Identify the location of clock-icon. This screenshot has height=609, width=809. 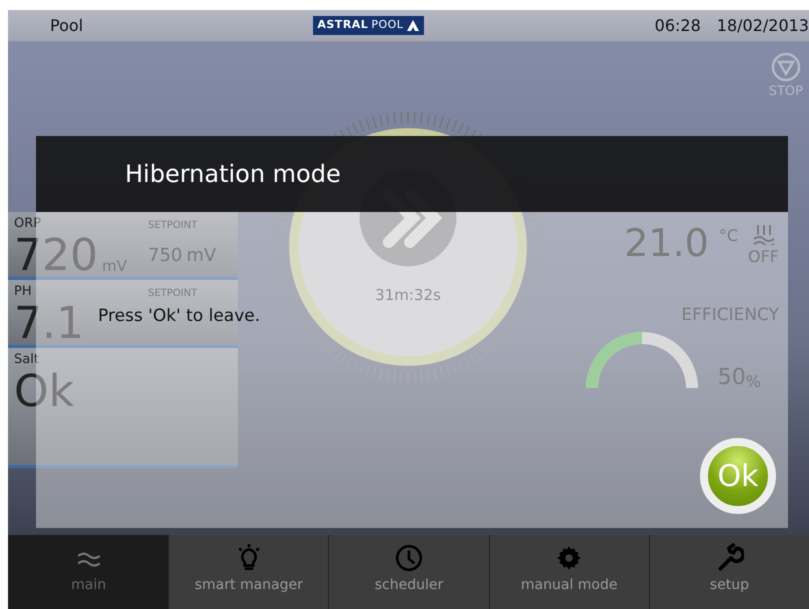
(409, 558).